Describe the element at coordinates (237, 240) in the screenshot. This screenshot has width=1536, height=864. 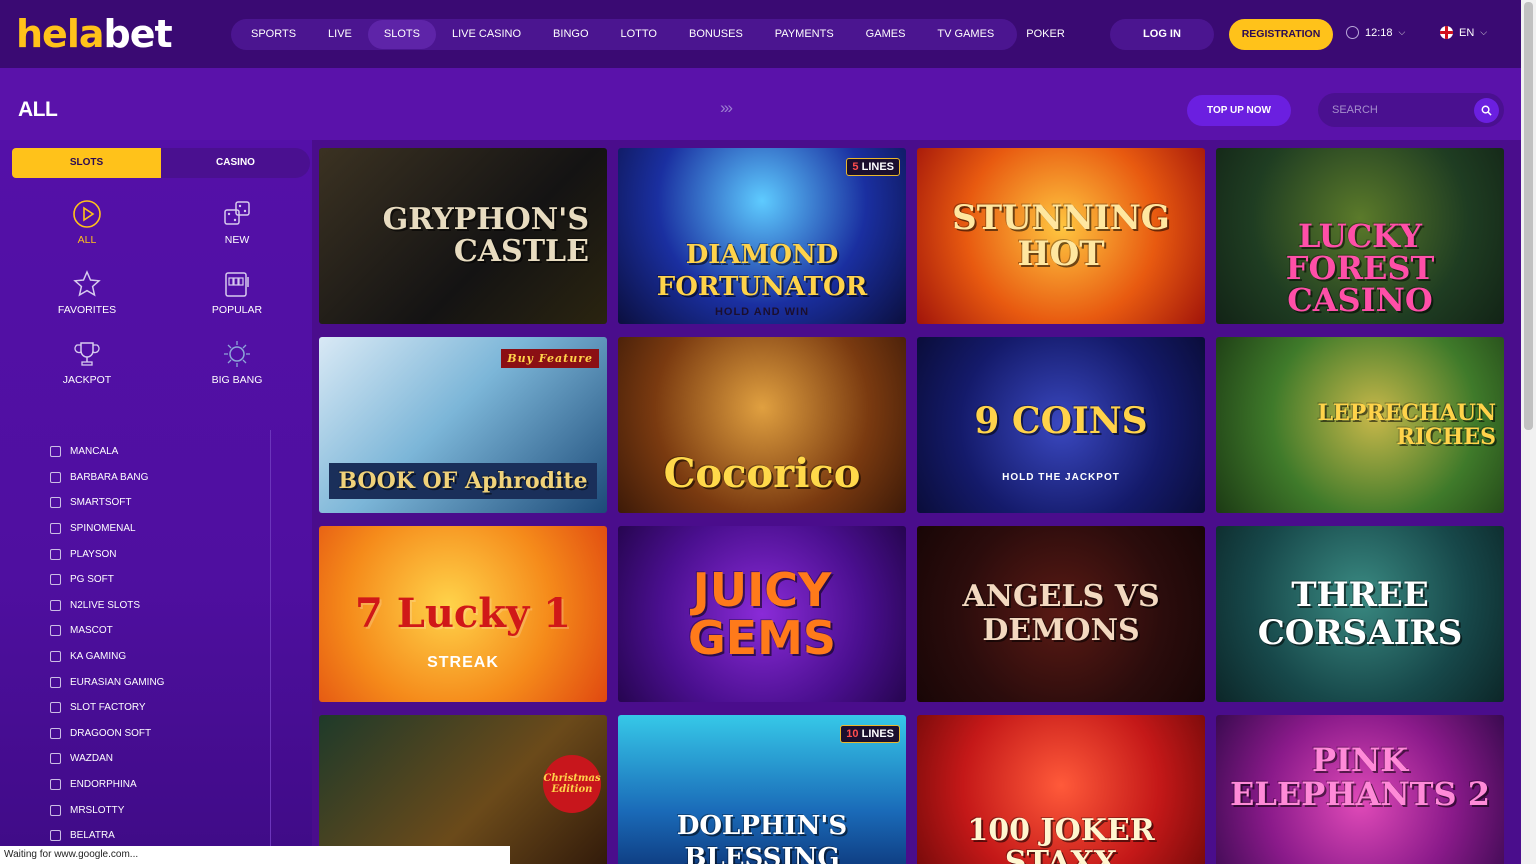
I see `category-label: NEW` at that location.